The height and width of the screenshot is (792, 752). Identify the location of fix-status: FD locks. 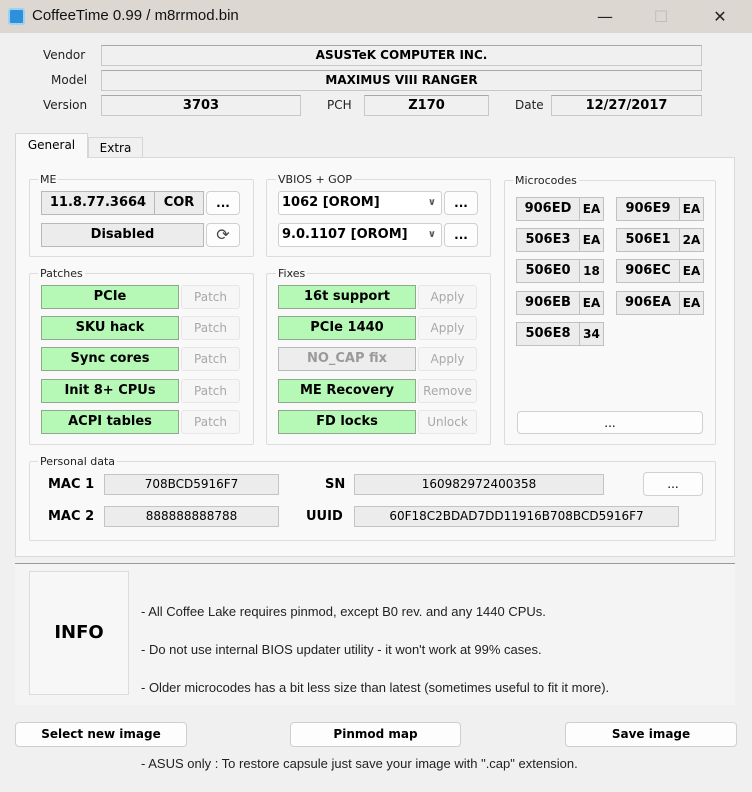
(347, 422).